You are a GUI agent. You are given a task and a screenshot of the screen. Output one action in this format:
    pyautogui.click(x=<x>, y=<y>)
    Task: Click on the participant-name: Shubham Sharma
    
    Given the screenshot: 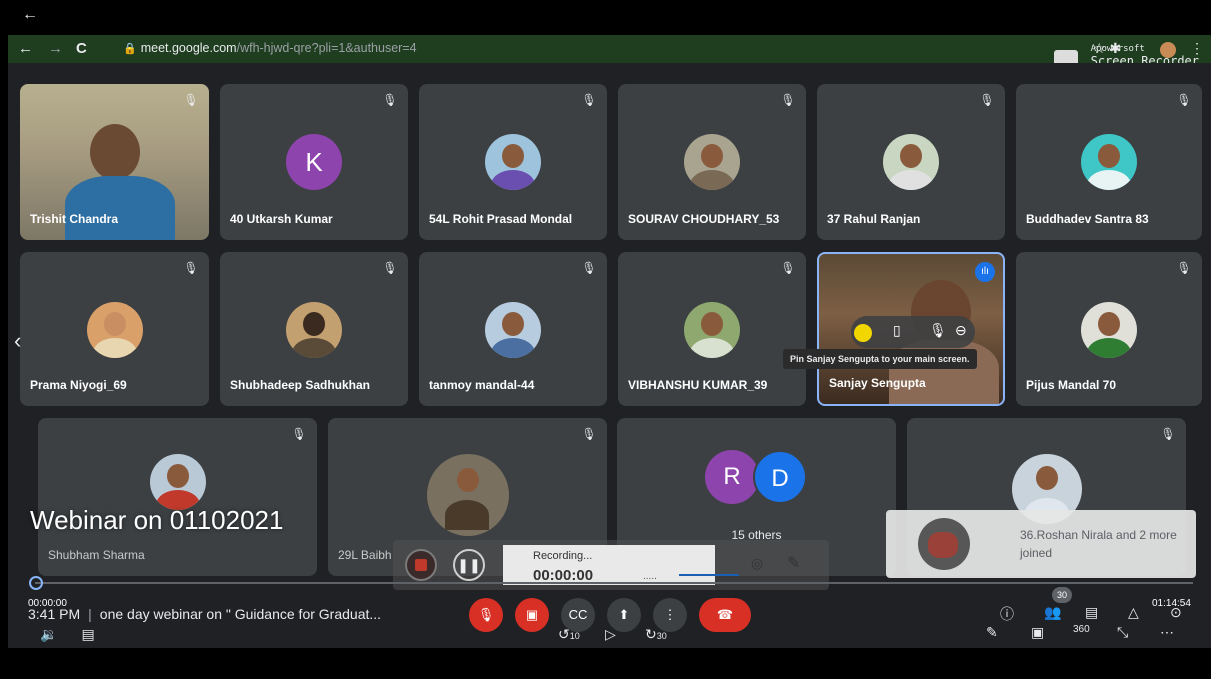 What is the action you would take?
    pyautogui.click(x=96, y=555)
    